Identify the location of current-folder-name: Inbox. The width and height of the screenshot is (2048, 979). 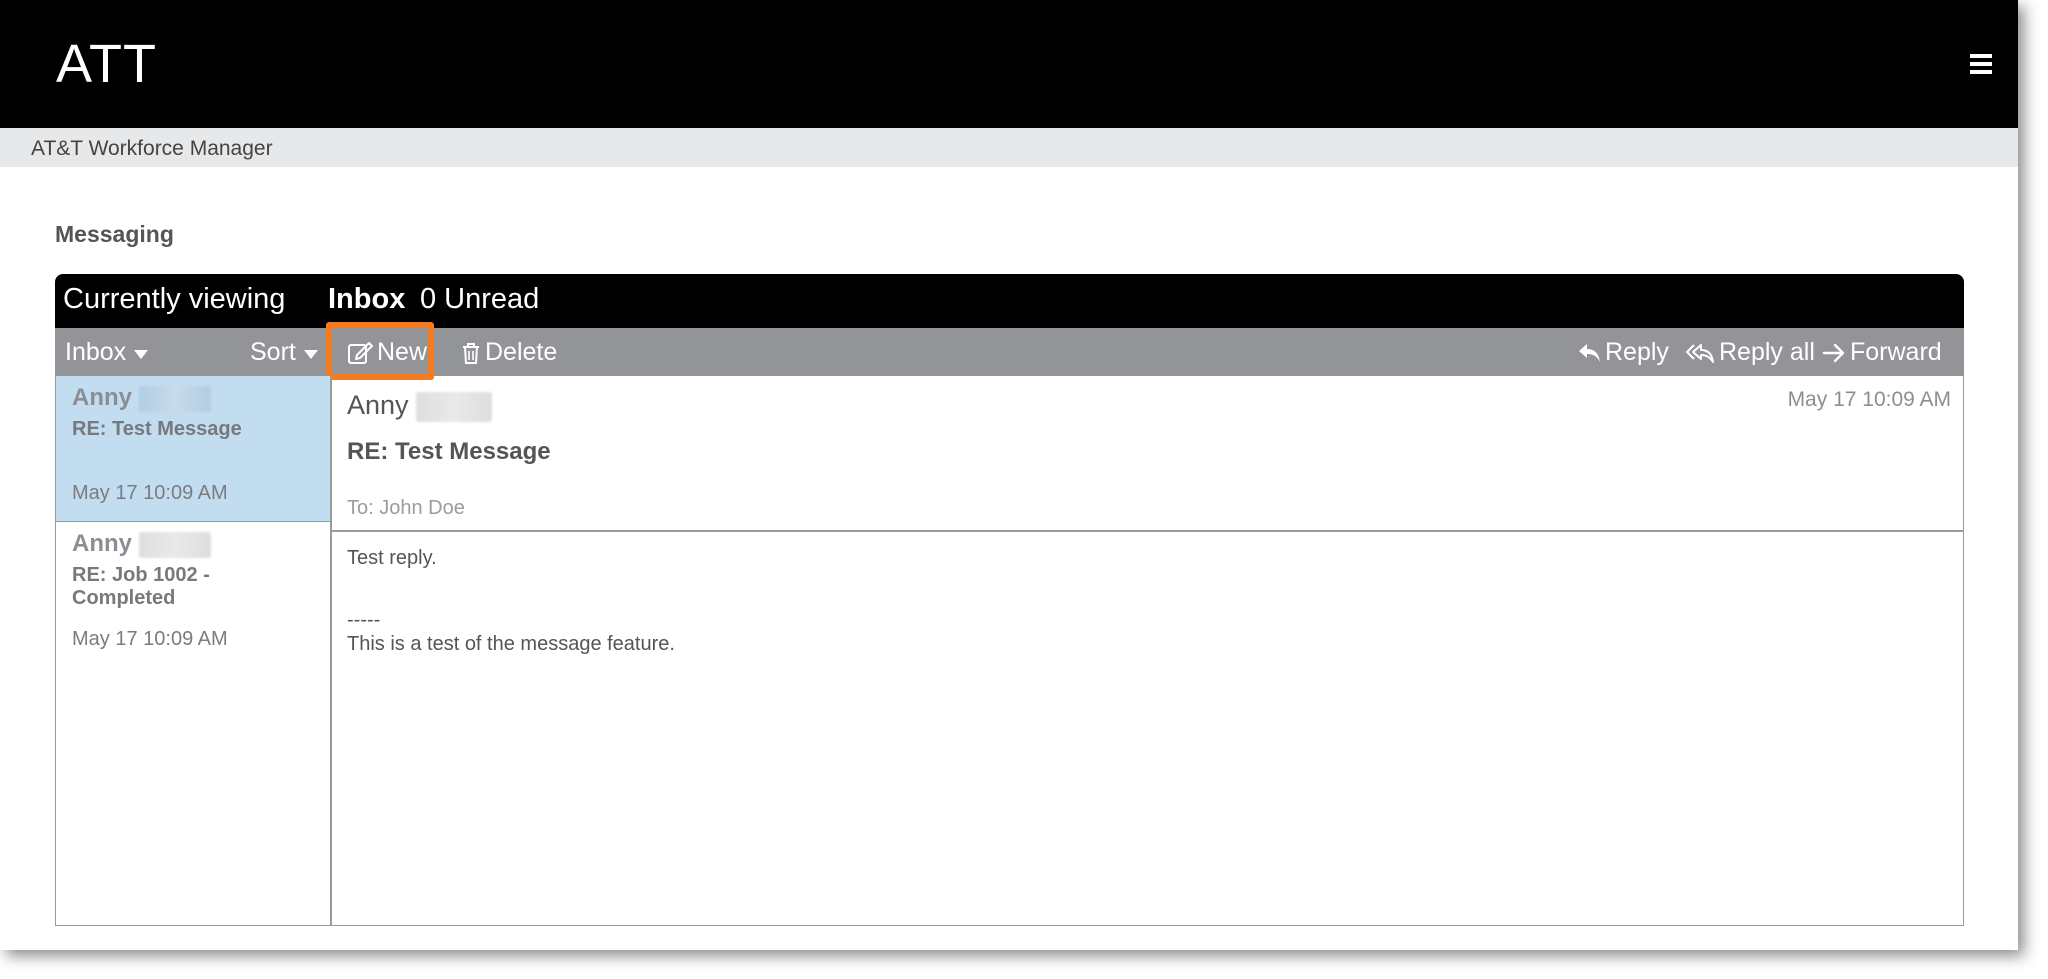
(367, 299).